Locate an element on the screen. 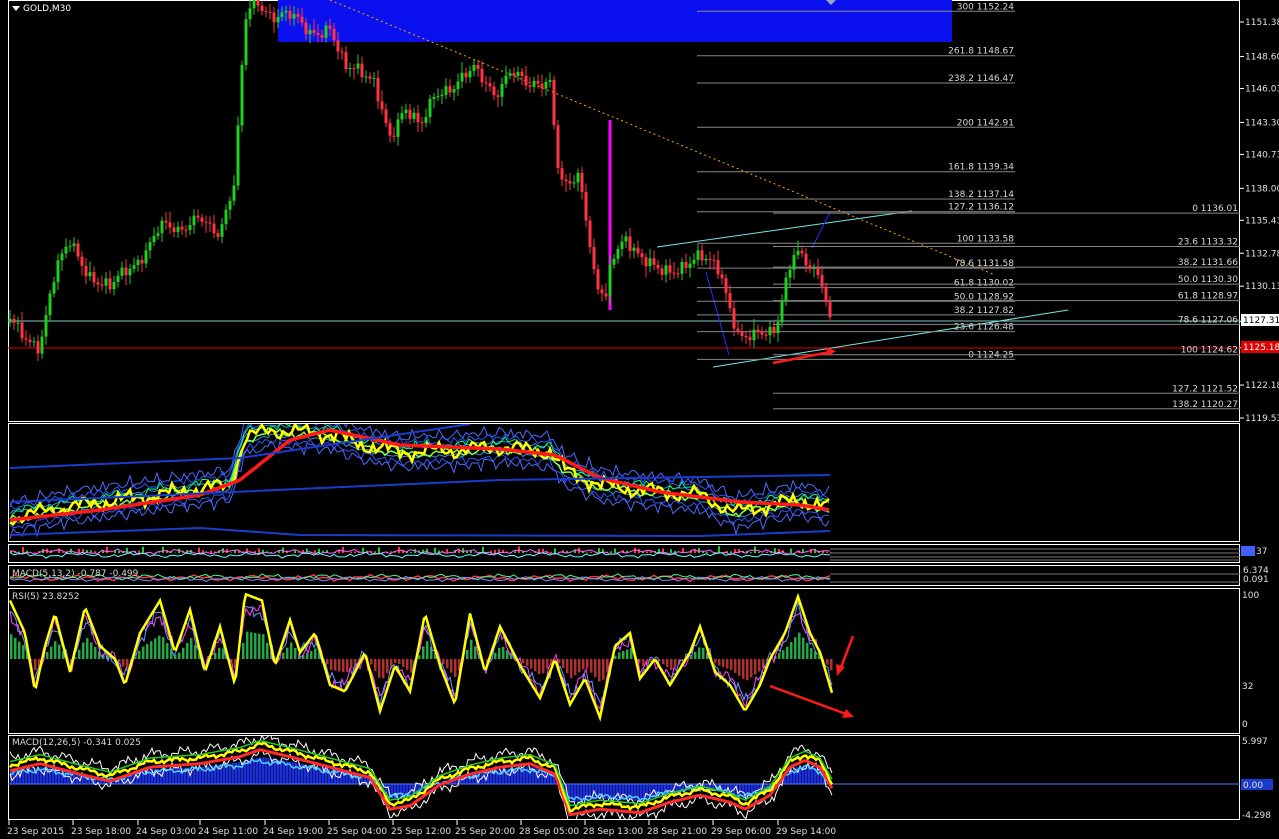 This screenshot has height=839, width=1279. time-tick-label: 28 Sep 13:00 is located at coordinates (613, 832).